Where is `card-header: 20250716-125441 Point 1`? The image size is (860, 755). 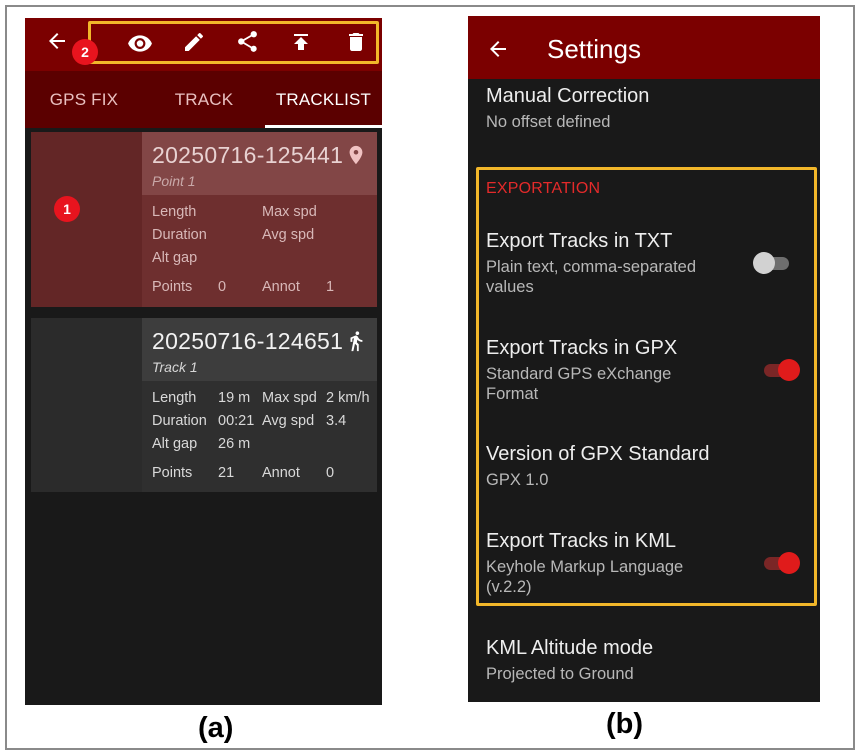
card-header: 20250716-125441 Point 1 is located at coordinates (259, 163).